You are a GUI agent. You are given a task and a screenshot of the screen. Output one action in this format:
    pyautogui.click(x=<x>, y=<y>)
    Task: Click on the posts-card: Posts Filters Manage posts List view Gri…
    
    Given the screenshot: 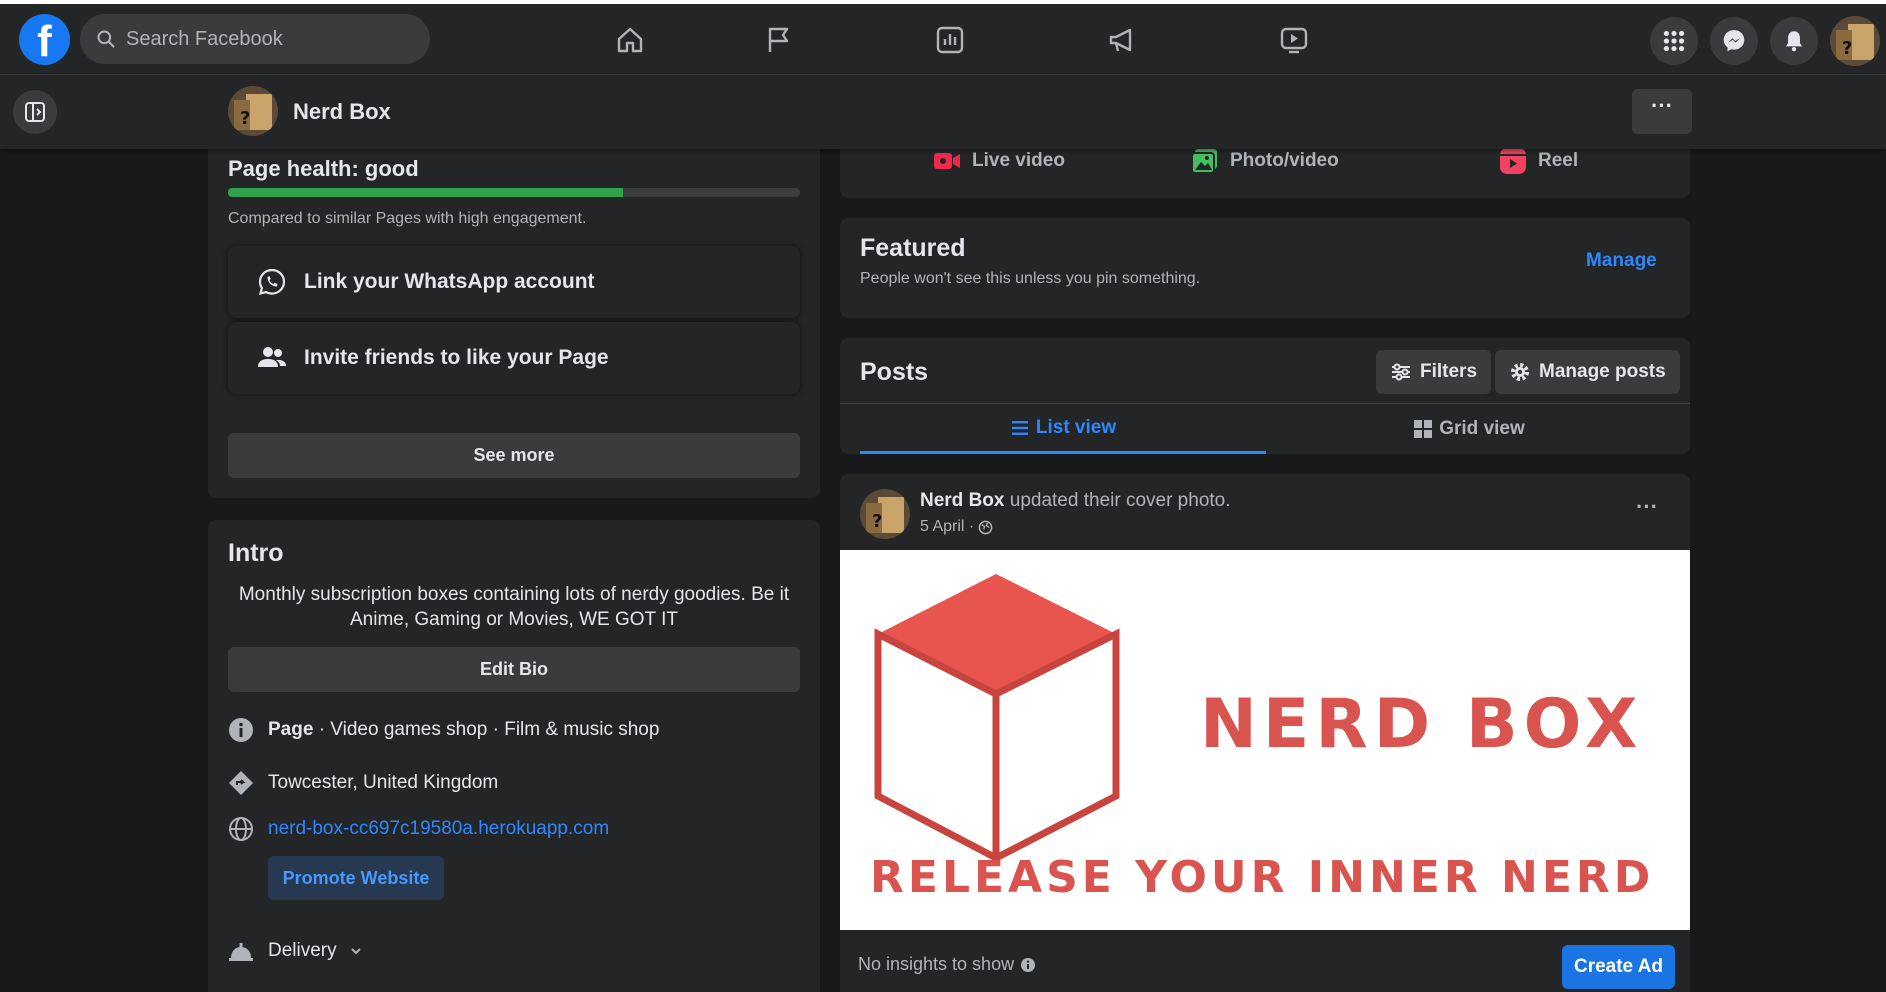 What is the action you would take?
    pyautogui.click(x=1265, y=396)
    